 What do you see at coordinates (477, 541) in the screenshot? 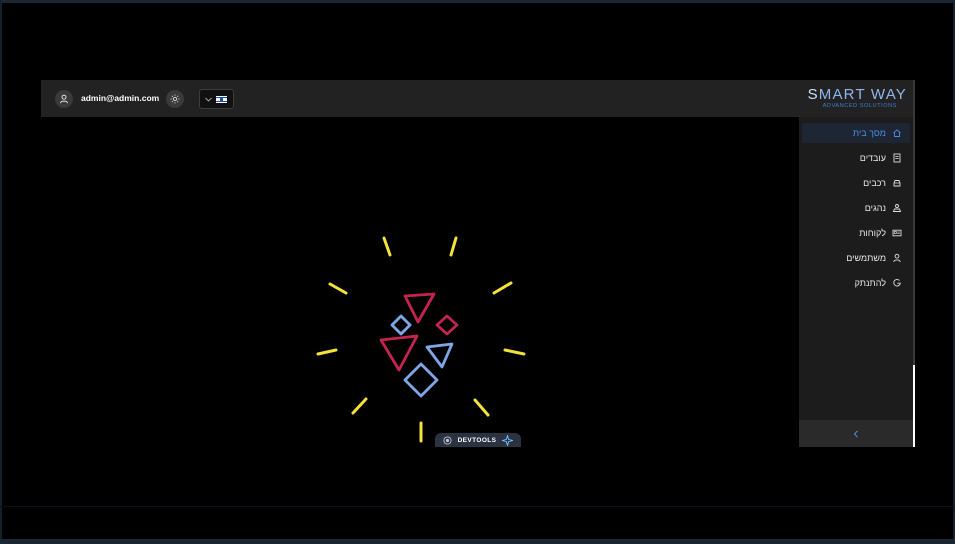
I see `window-frame-bottom` at bounding box center [477, 541].